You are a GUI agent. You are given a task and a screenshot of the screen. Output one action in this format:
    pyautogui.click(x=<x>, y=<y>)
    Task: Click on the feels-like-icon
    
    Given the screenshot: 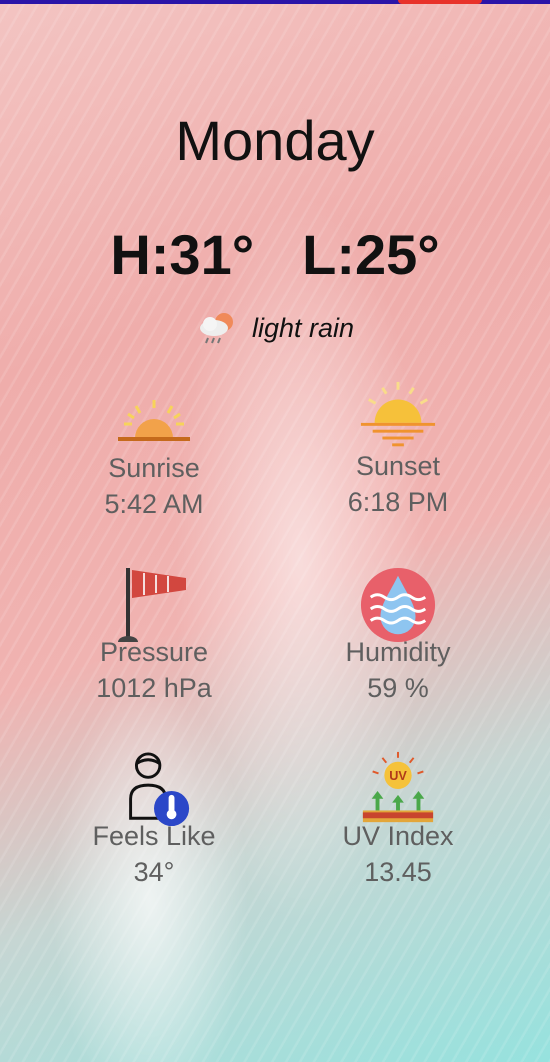 What is the action you would take?
    pyautogui.click(x=159, y=789)
    